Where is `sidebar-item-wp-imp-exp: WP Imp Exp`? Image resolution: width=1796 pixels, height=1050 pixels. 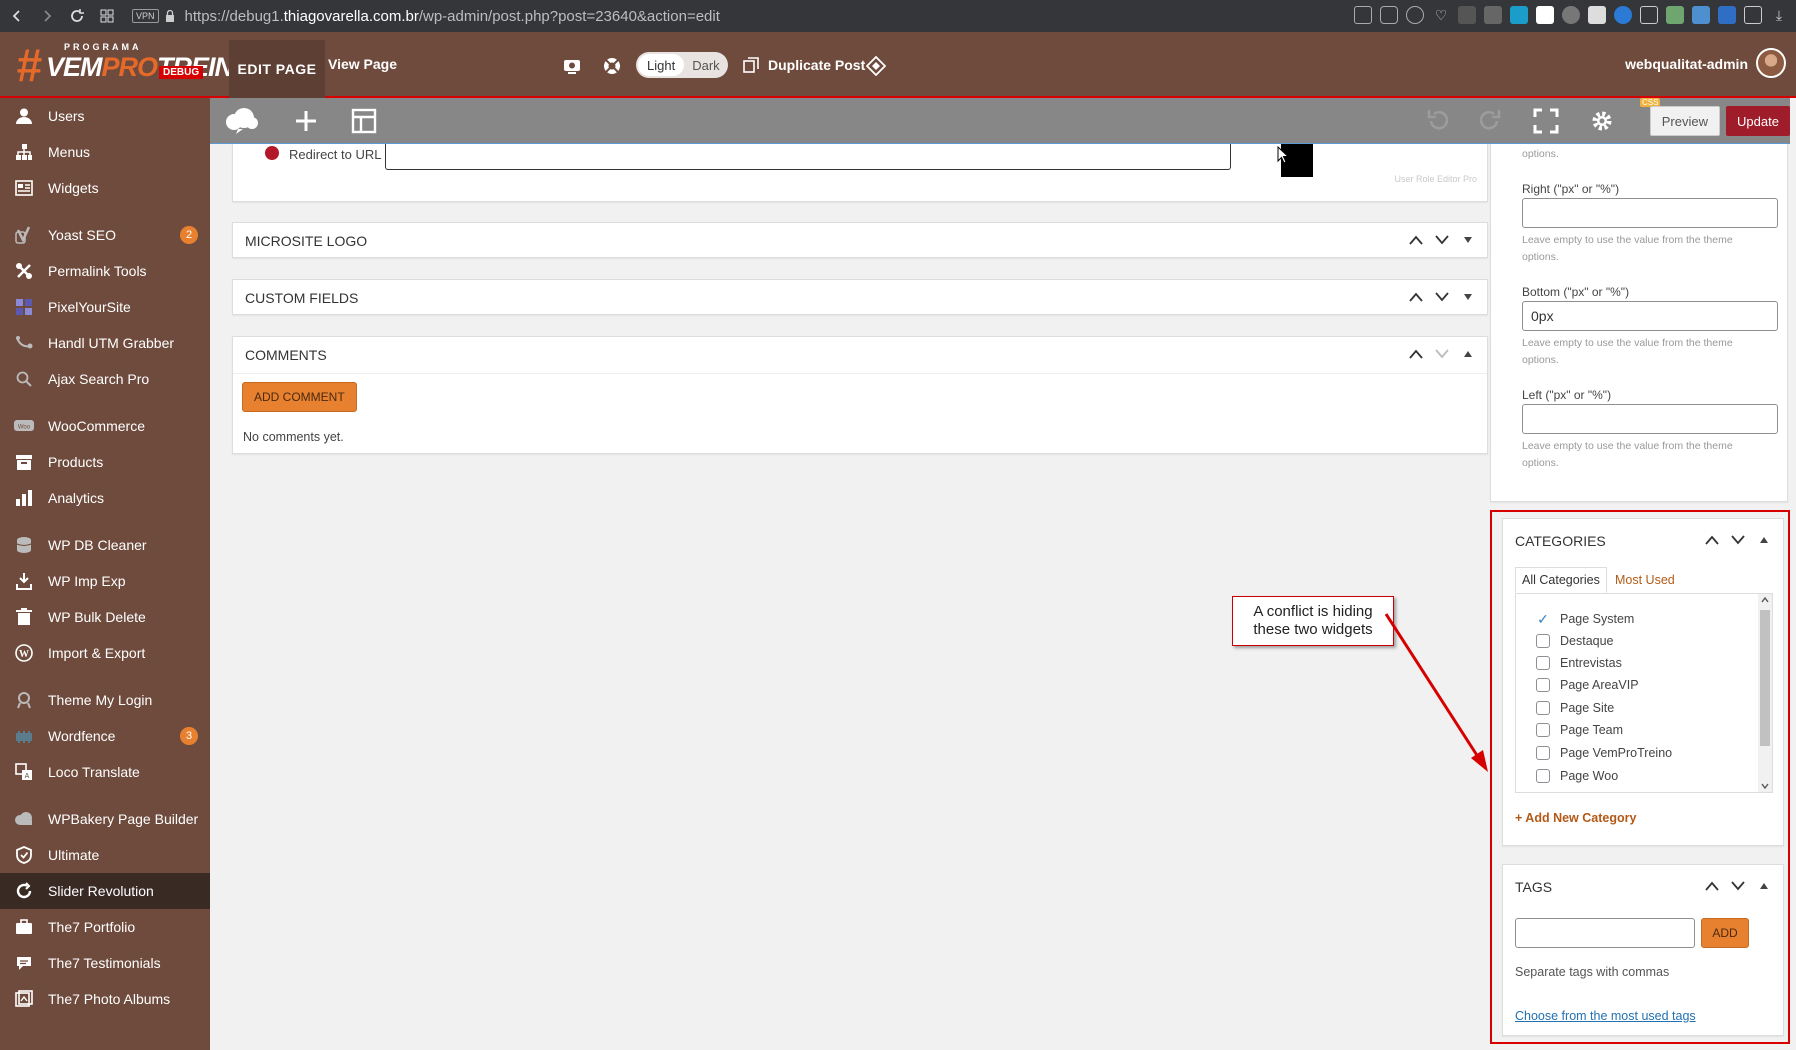 sidebar-item-wp-imp-exp: WP Imp Exp is located at coordinates (105, 581).